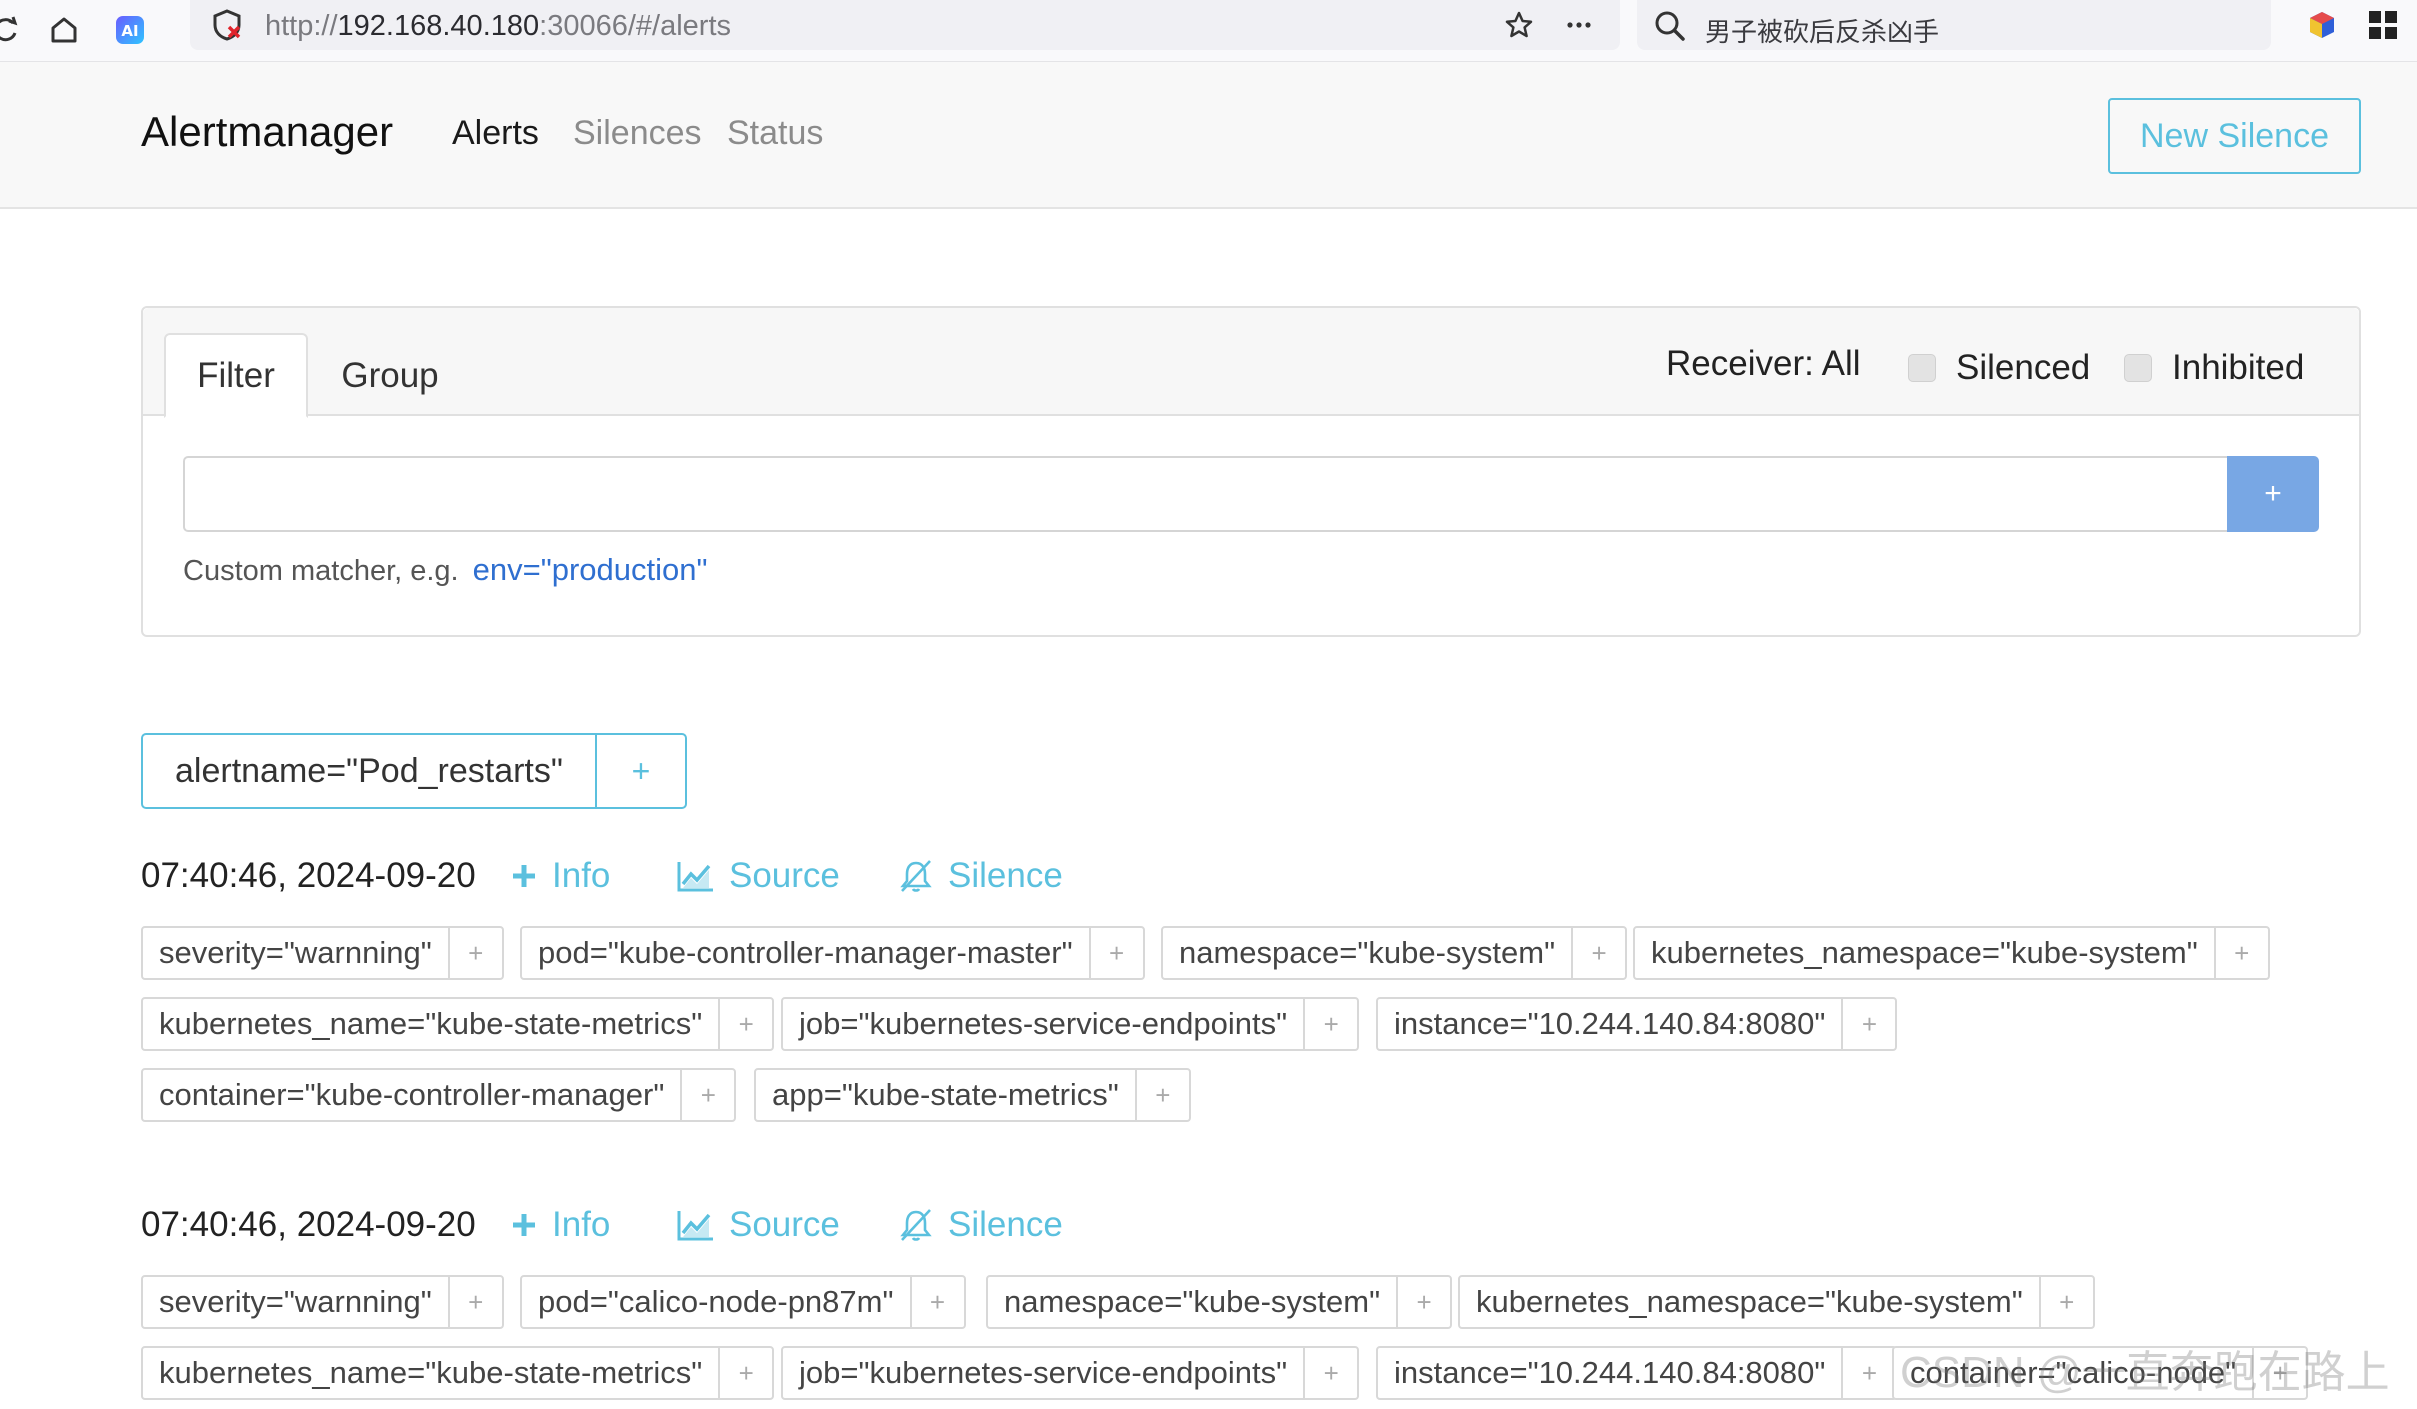  I want to click on bookmark-star-icon, so click(1519, 25).